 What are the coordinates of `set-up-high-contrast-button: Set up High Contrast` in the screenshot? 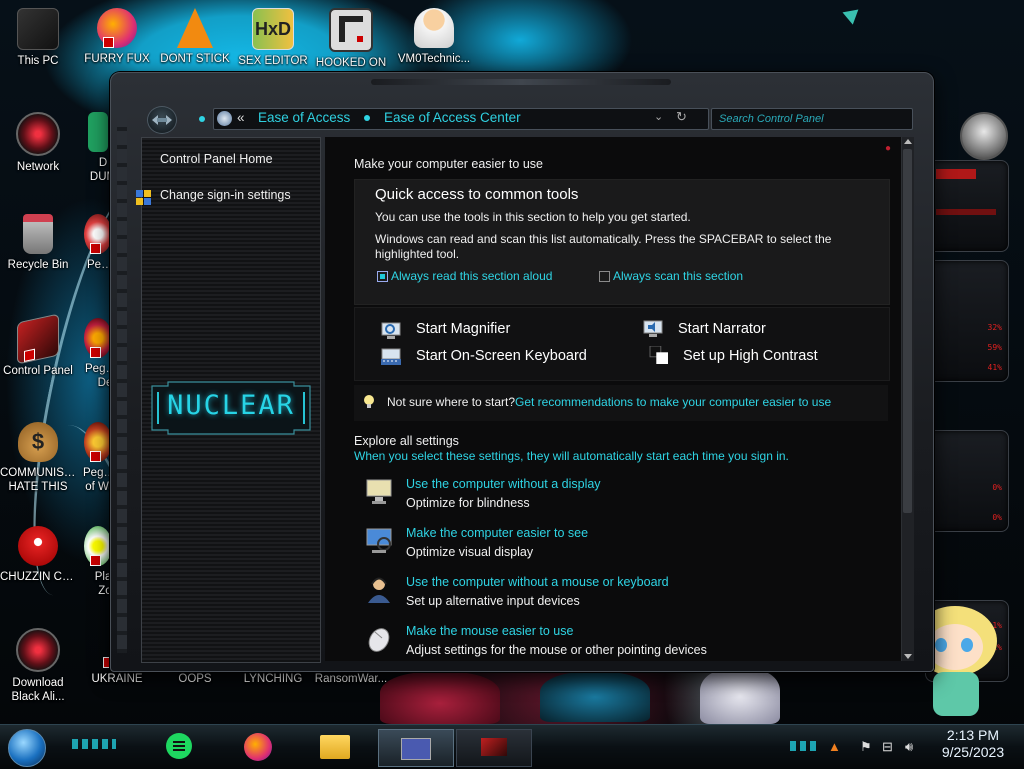 It's located at (750, 356).